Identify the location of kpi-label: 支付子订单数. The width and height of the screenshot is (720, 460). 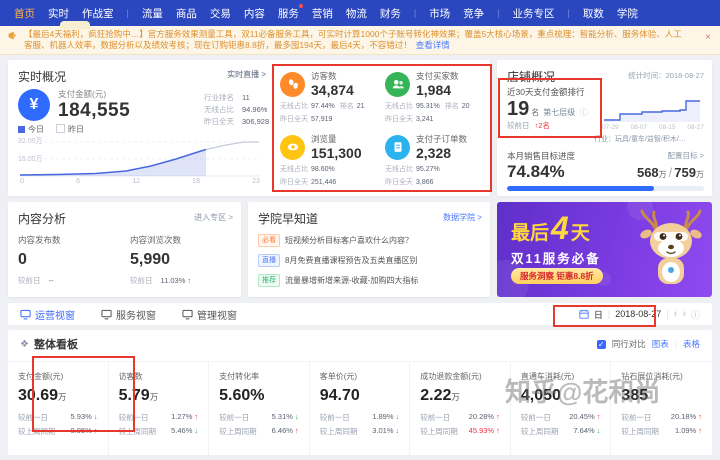
(442, 139).